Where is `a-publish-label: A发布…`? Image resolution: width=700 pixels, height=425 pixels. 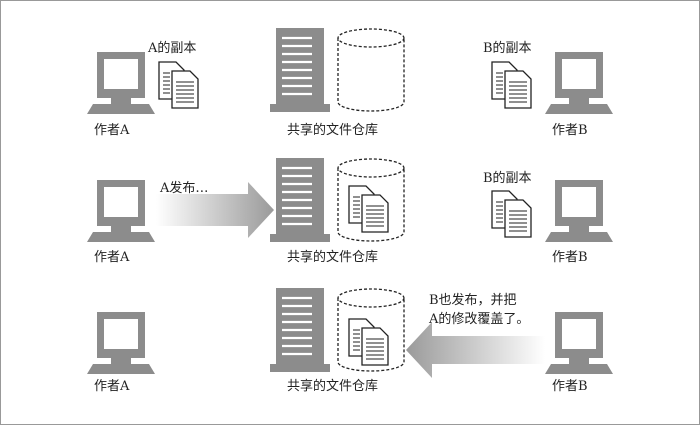
a-publish-label: A发布… is located at coordinates (183, 188).